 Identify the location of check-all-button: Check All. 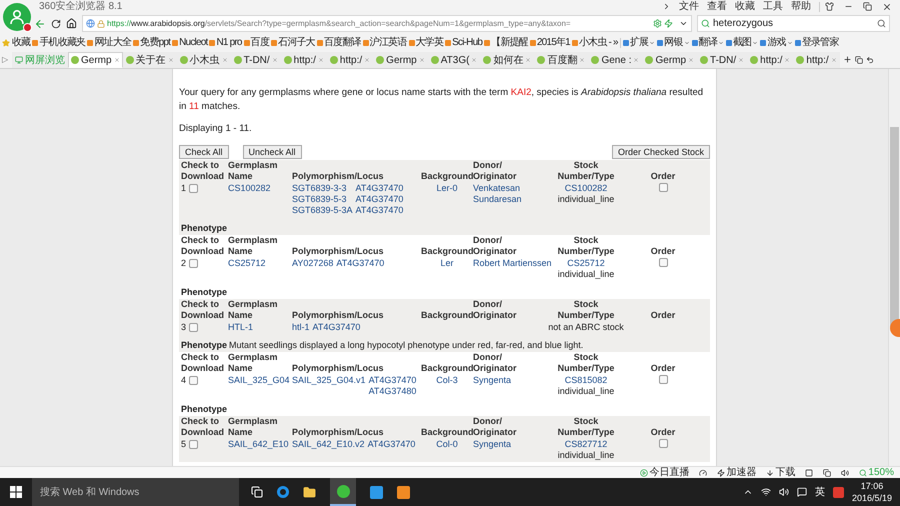
(204, 152).